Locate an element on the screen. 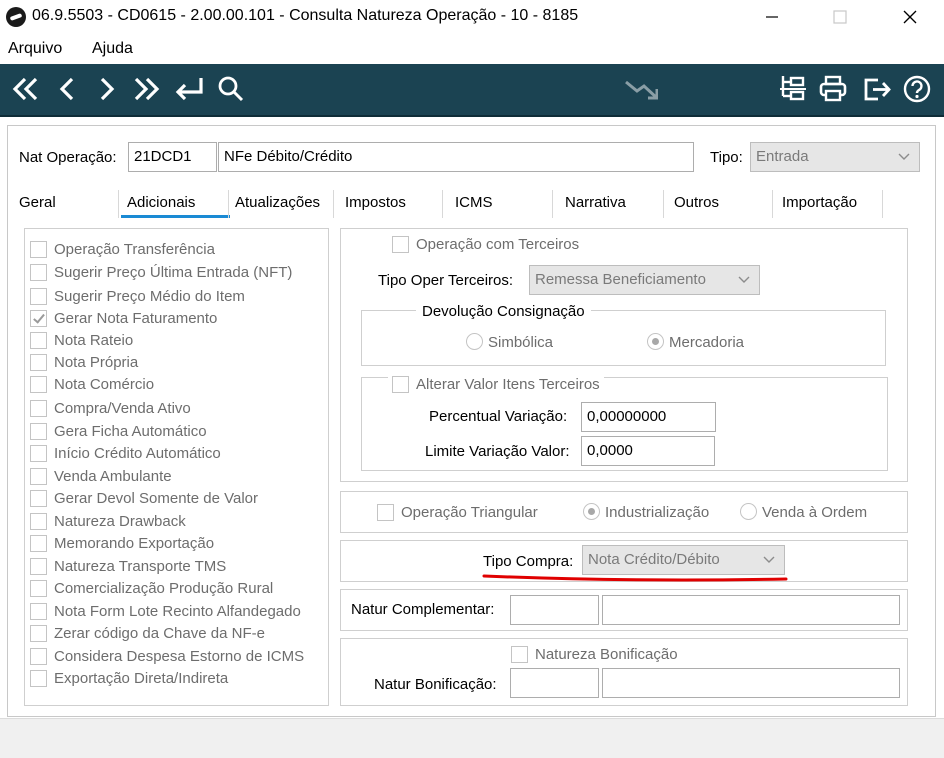 Image resolution: width=944 pixels, height=758 pixels. tab-impostos: Impostos is located at coordinates (375, 208).